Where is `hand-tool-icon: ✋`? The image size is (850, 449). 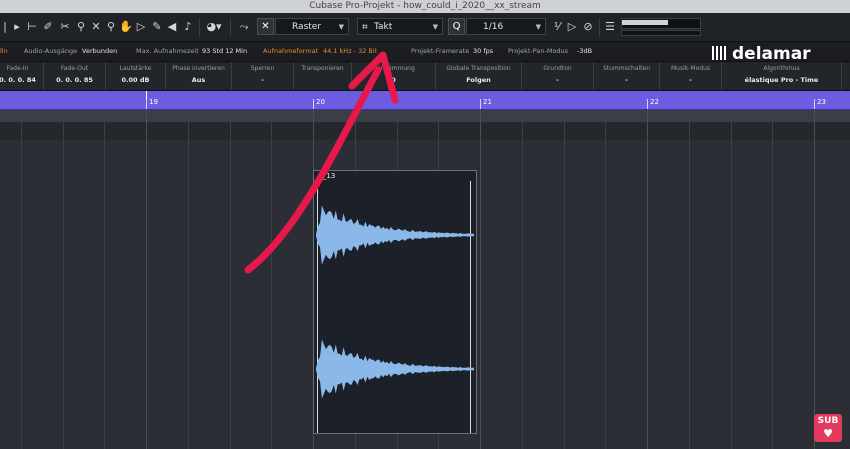 hand-tool-icon: ✋ is located at coordinates (126, 27).